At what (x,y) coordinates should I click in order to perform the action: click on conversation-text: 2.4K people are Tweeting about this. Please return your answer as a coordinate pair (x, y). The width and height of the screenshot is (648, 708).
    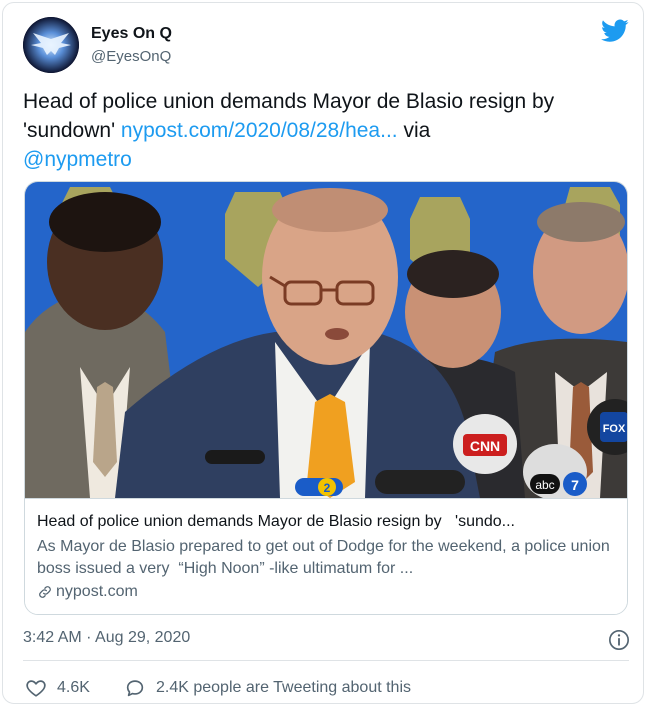
    Looking at the image, I should click on (283, 687).